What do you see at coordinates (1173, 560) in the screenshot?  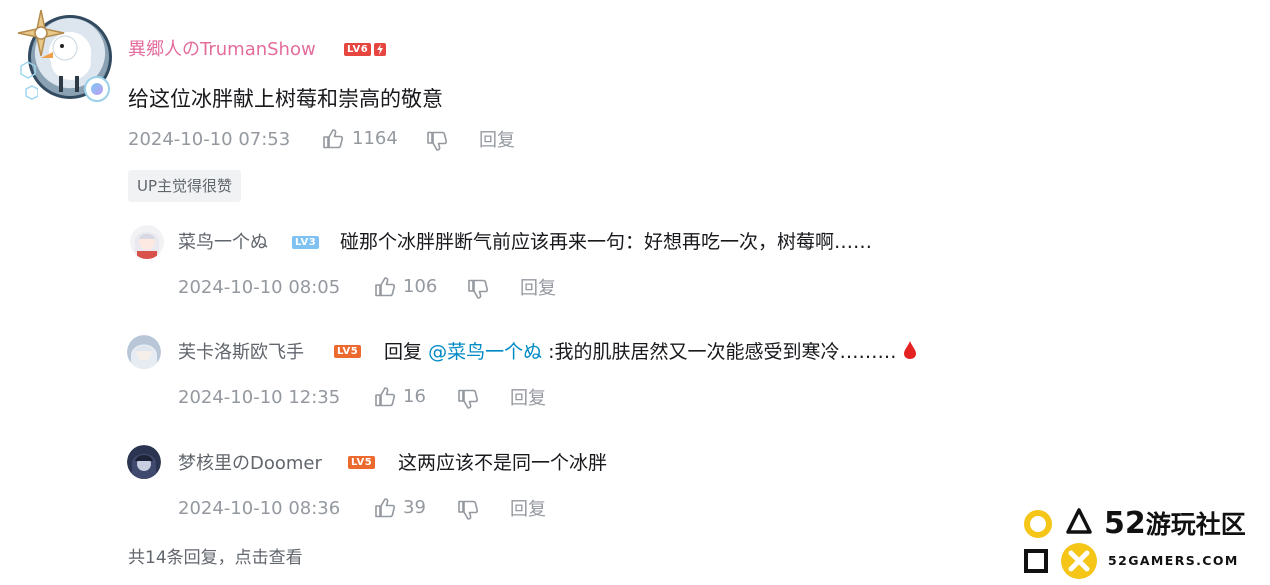 I see `watermark-domain: 52GAMERS.COM` at bounding box center [1173, 560].